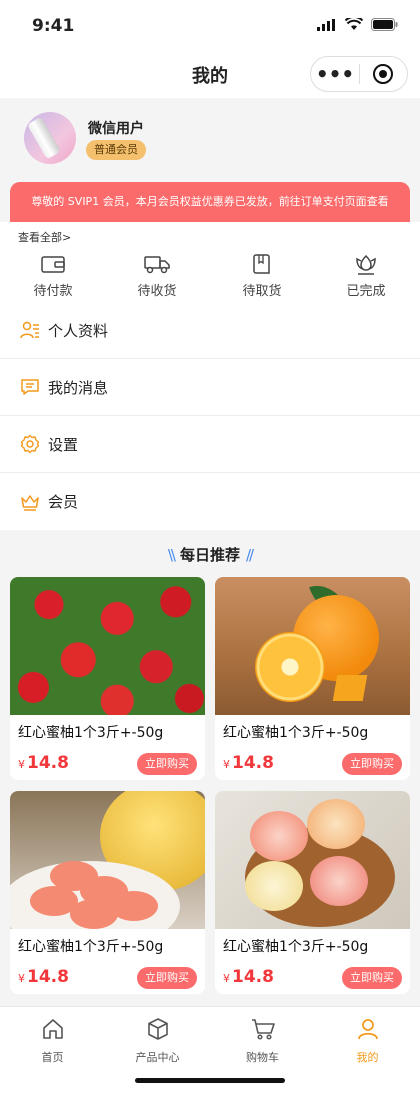 The width and height of the screenshot is (420, 1100). What do you see at coordinates (63, 444) in the screenshot?
I see `menu-label: 设置` at bounding box center [63, 444].